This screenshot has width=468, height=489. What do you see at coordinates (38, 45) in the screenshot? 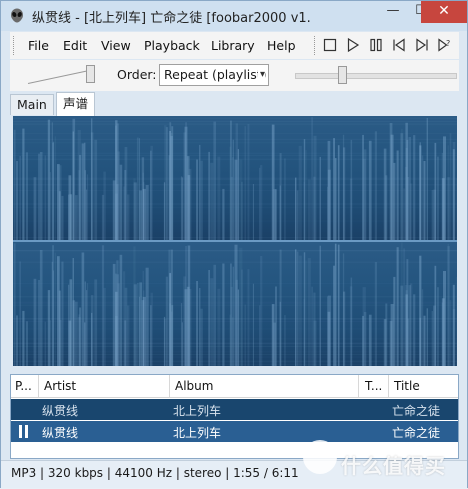
I see `menu-file: File` at bounding box center [38, 45].